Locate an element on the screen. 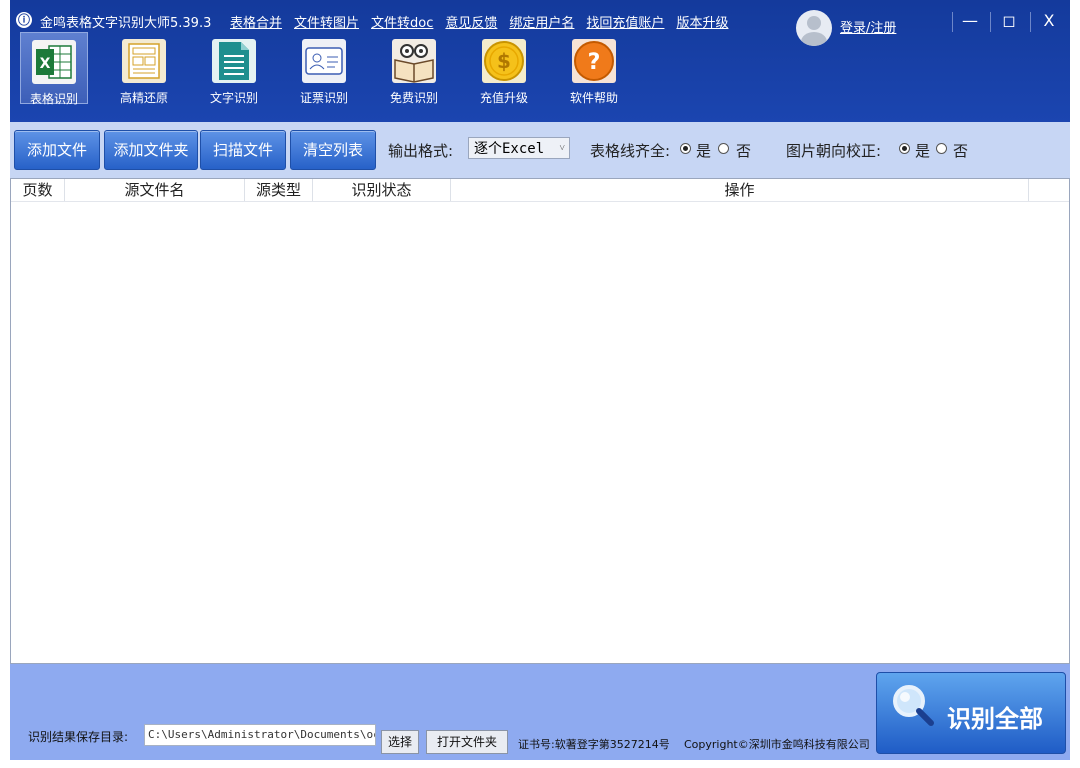 The height and width of the screenshot is (768, 1080). open-folder-button: 打开文件夹 is located at coordinates (467, 742).